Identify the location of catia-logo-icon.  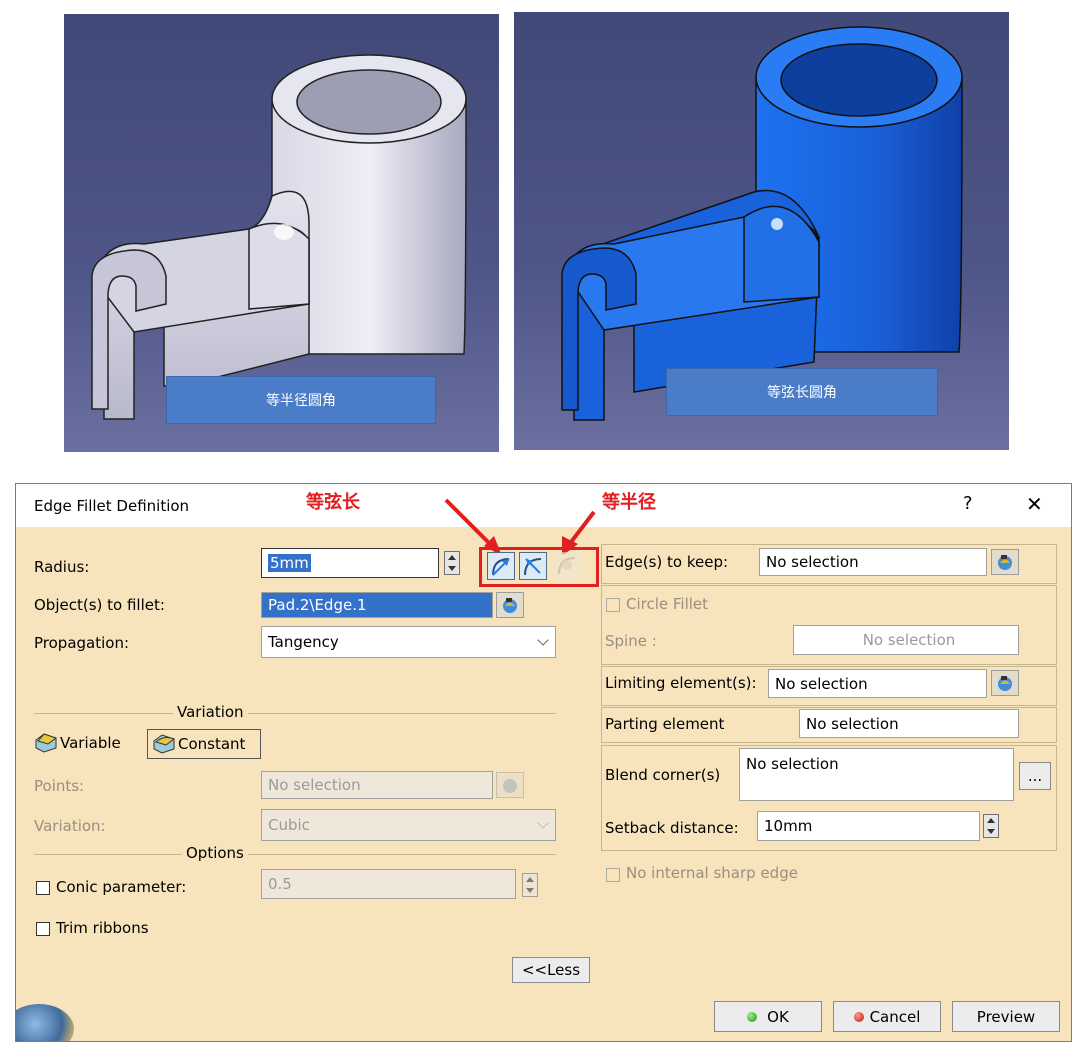
(45, 1022).